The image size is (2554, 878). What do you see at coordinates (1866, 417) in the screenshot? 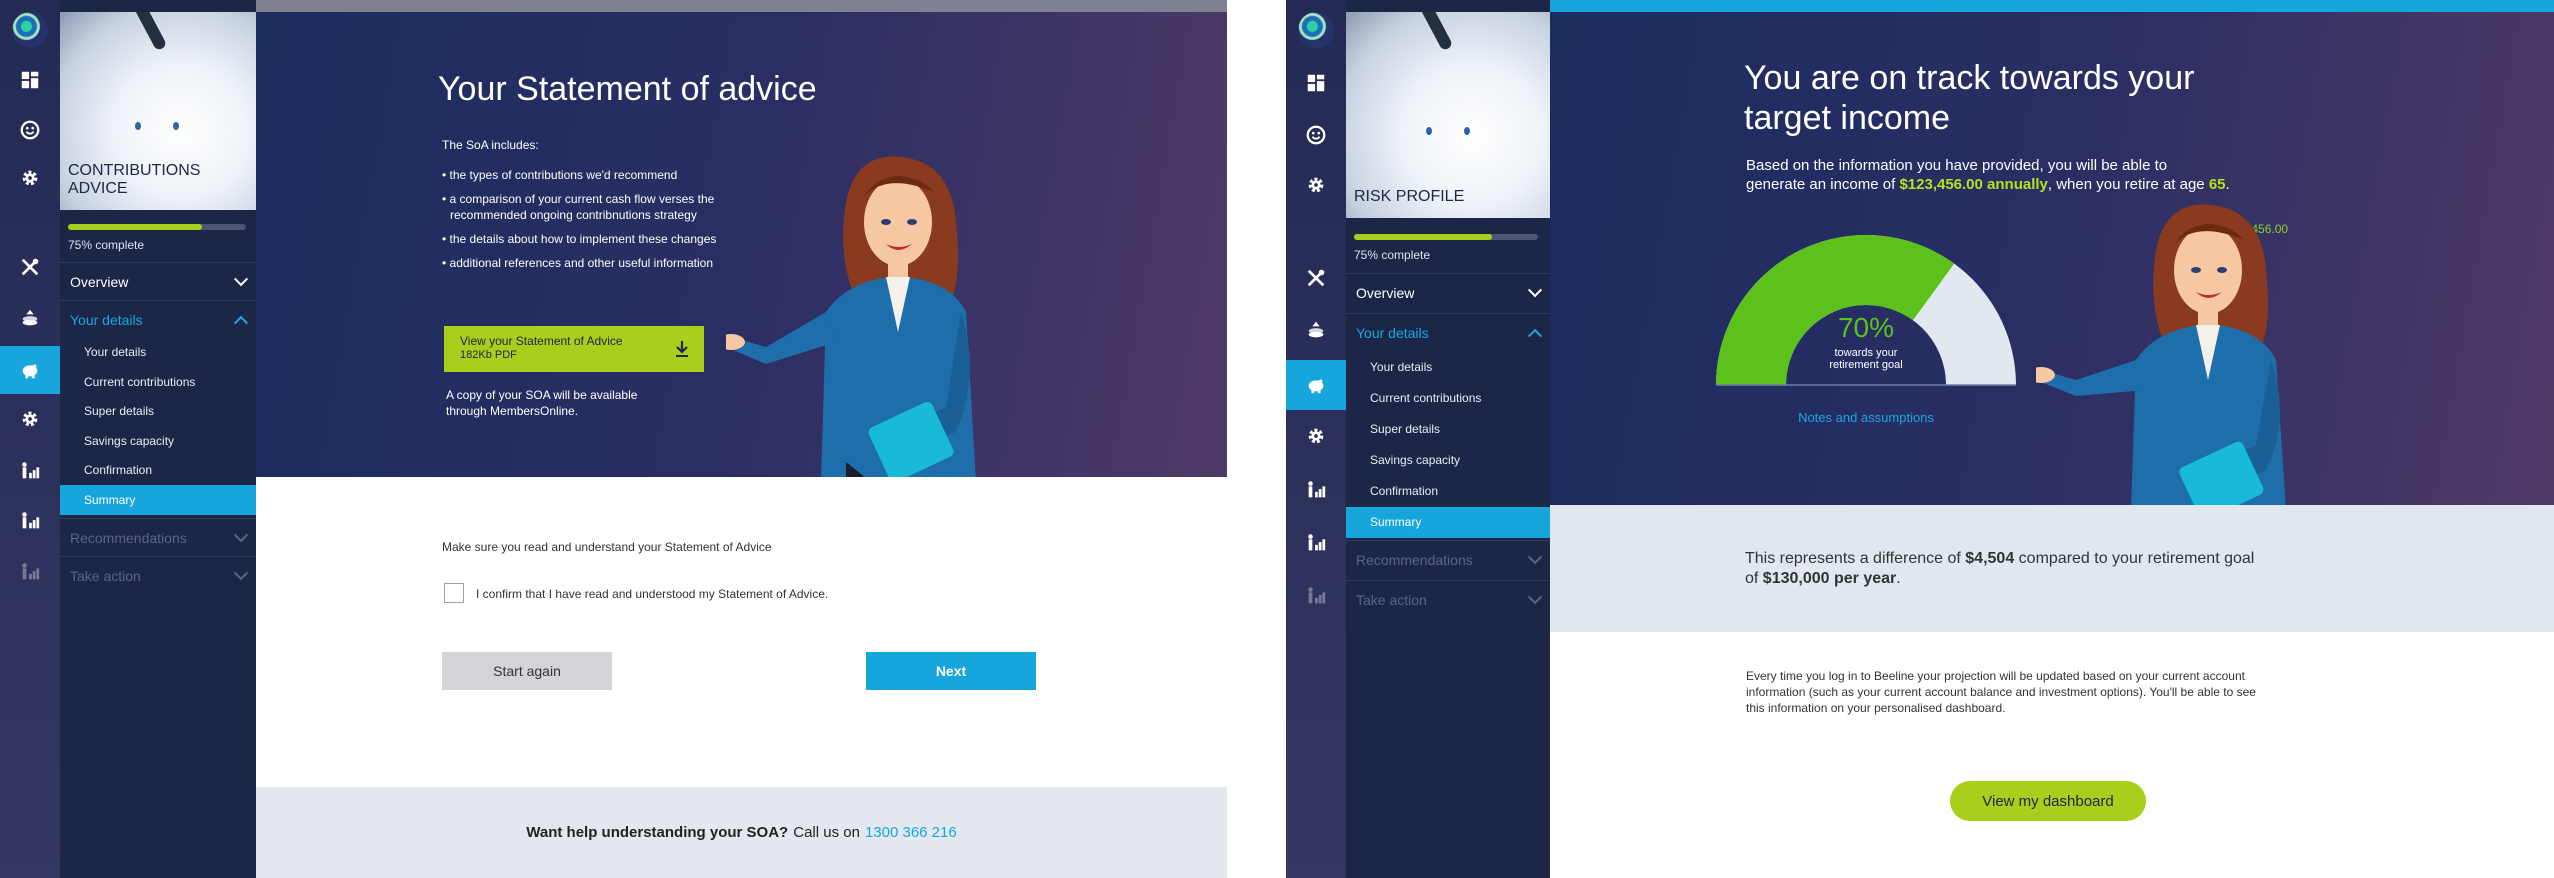
I see `notes-assumptions-link: Notes and assumptions` at bounding box center [1866, 417].